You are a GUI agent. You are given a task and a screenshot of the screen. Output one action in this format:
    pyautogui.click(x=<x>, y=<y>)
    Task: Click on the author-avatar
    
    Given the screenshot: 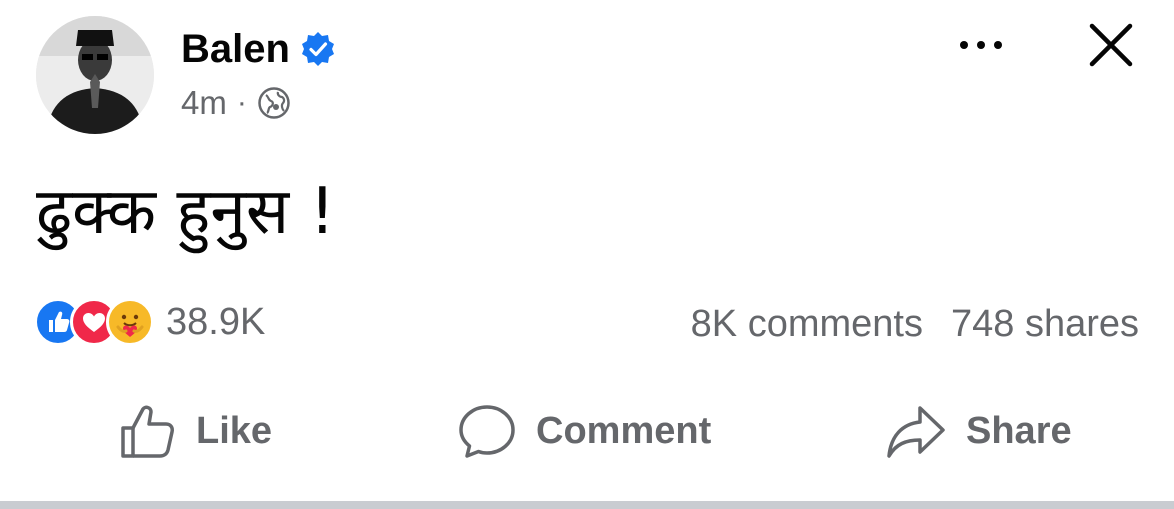 What is the action you would take?
    pyautogui.click(x=95, y=75)
    